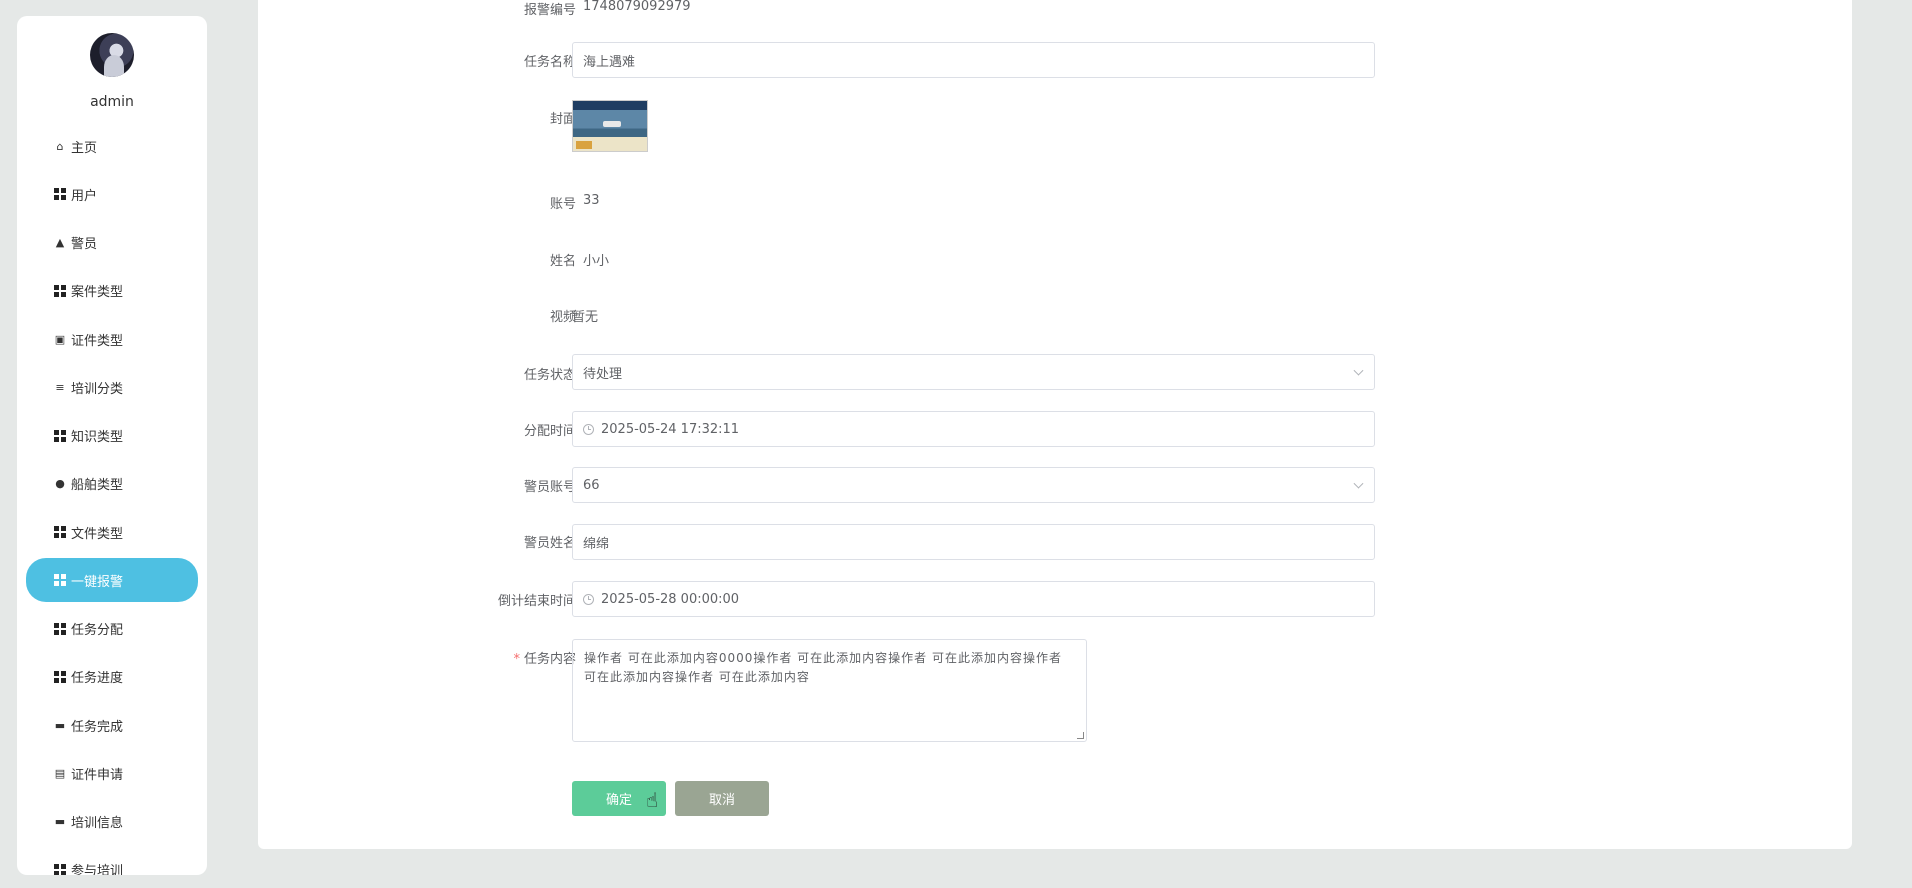  I want to click on pin-icon: ●, so click(60, 484).